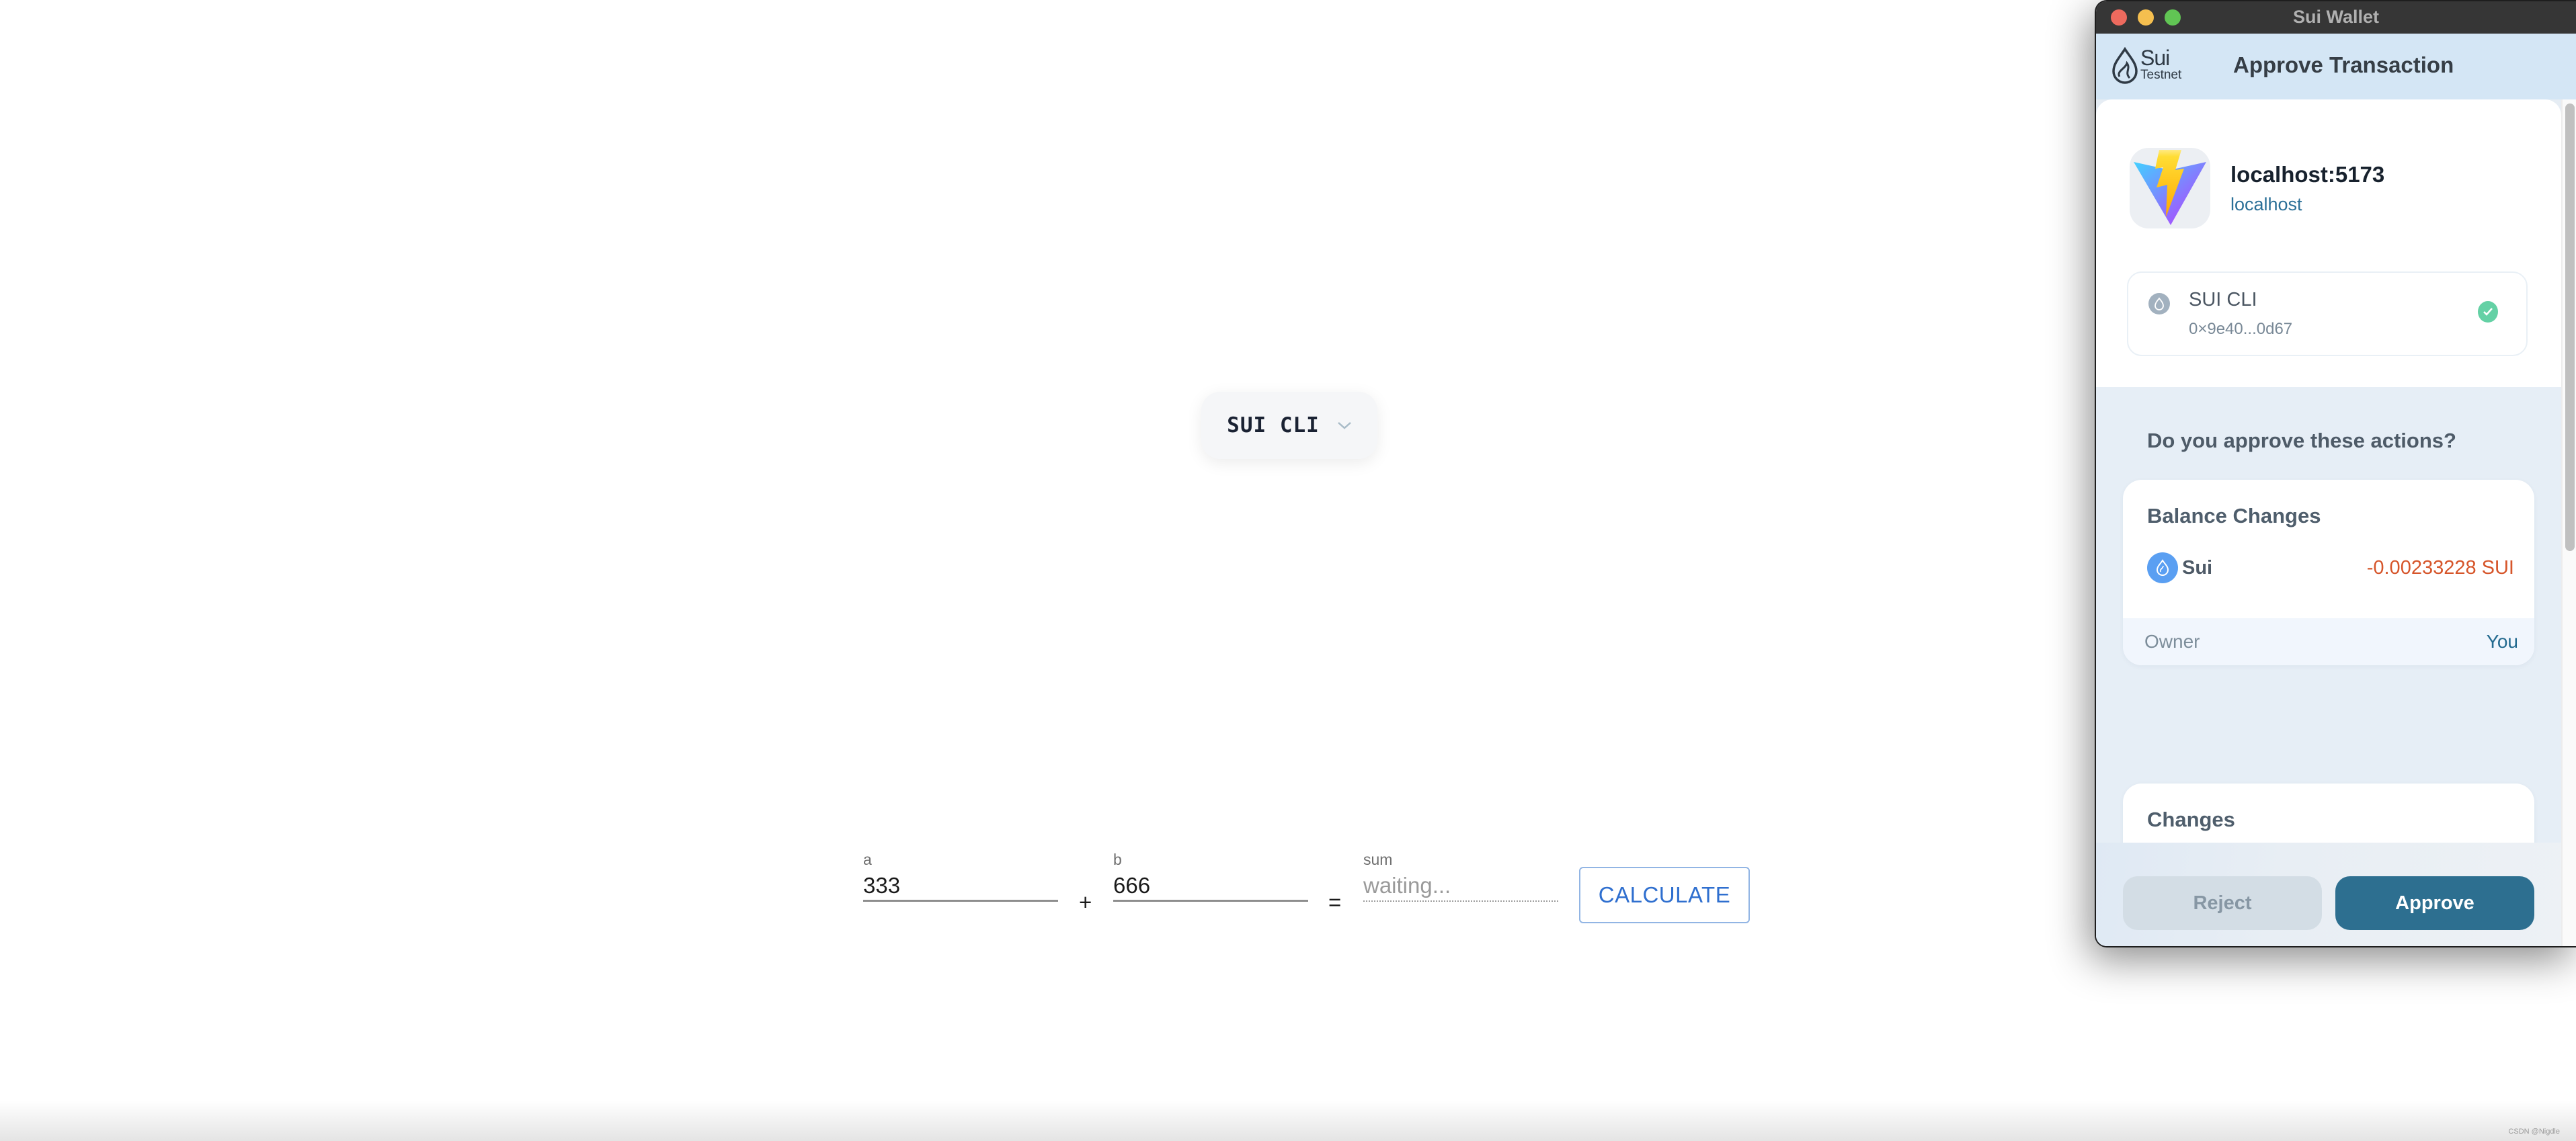  I want to click on changes-title: Changes, so click(2191, 819).